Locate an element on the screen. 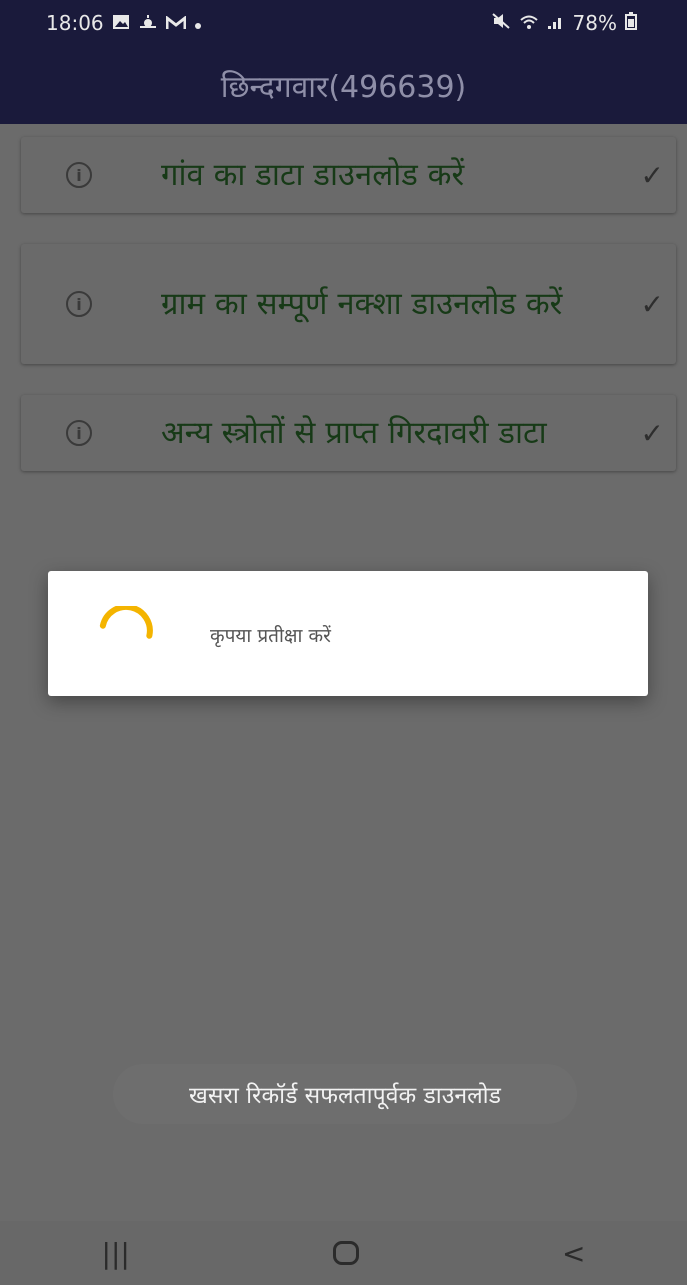  item-label: गांव का डाटा डाउनलोड करें is located at coordinates (313, 175).